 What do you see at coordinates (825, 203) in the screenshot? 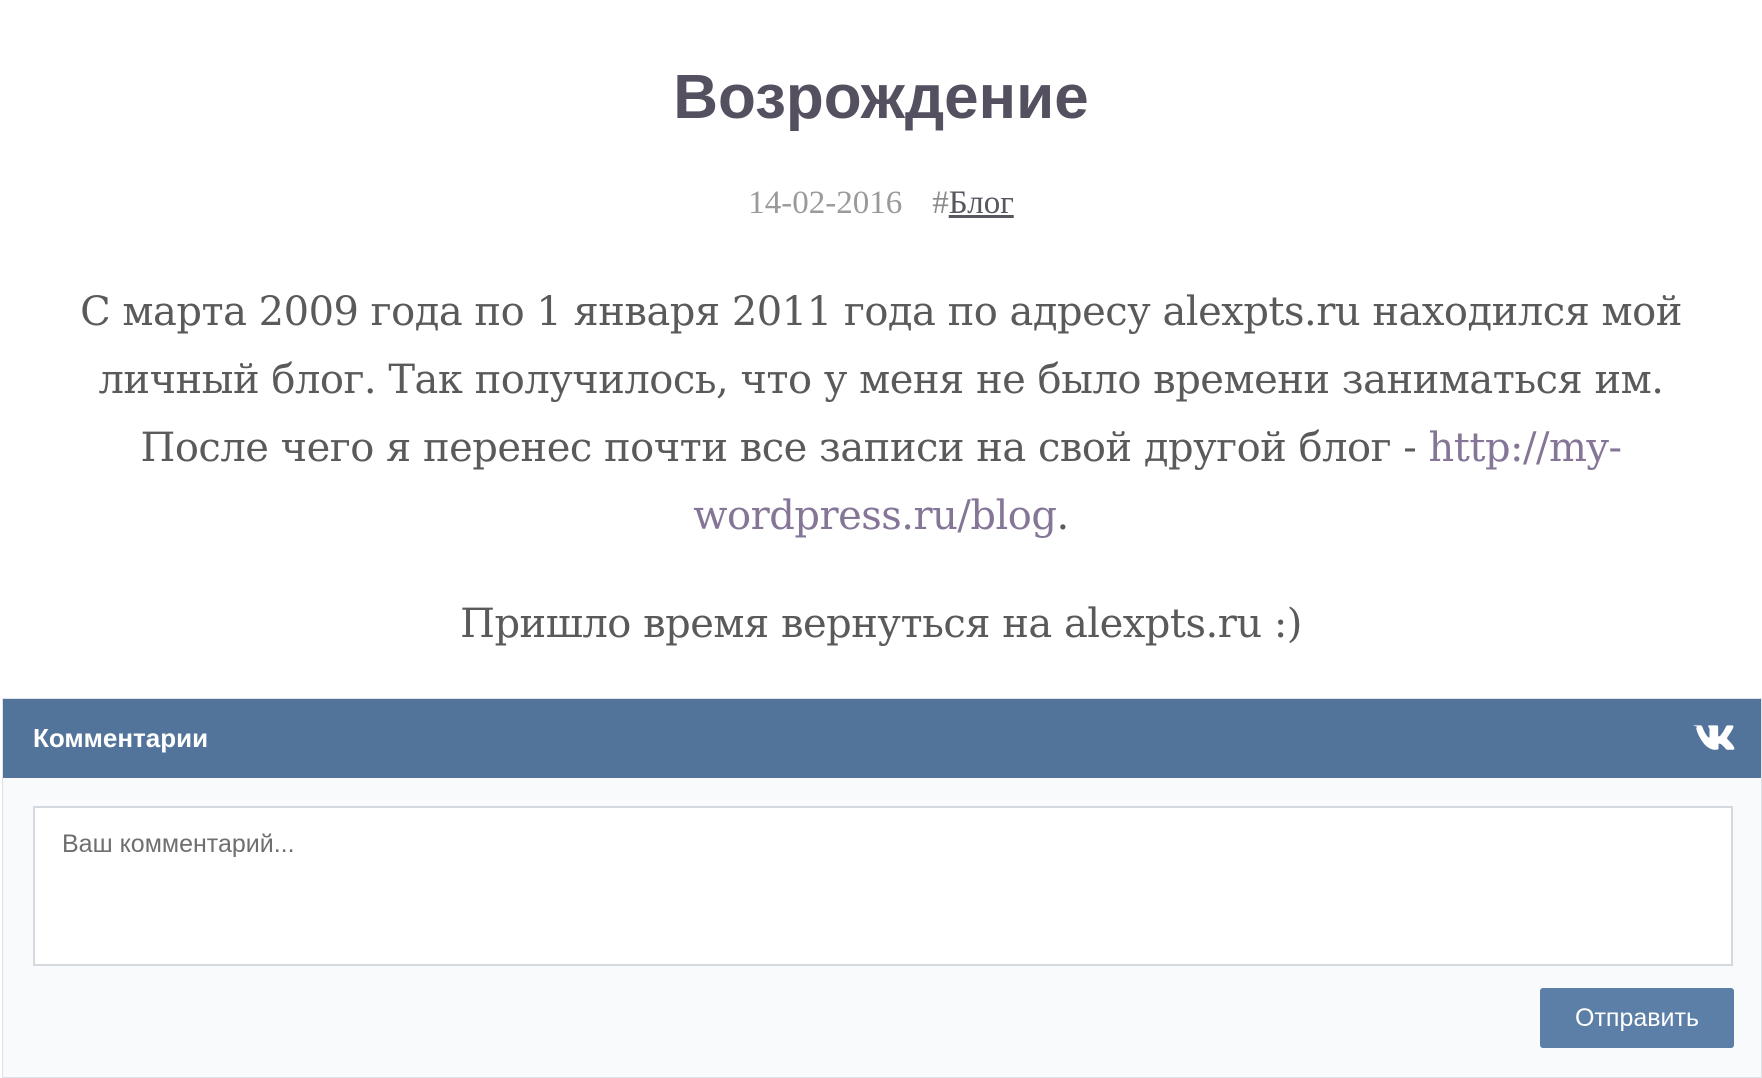
I see `post-date: 14-02-2016` at bounding box center [825, 203].